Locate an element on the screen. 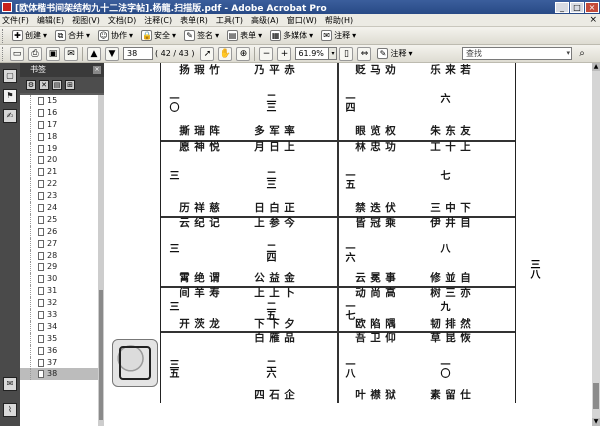  document-scroll-thumb is located at coordinates (596, 396).